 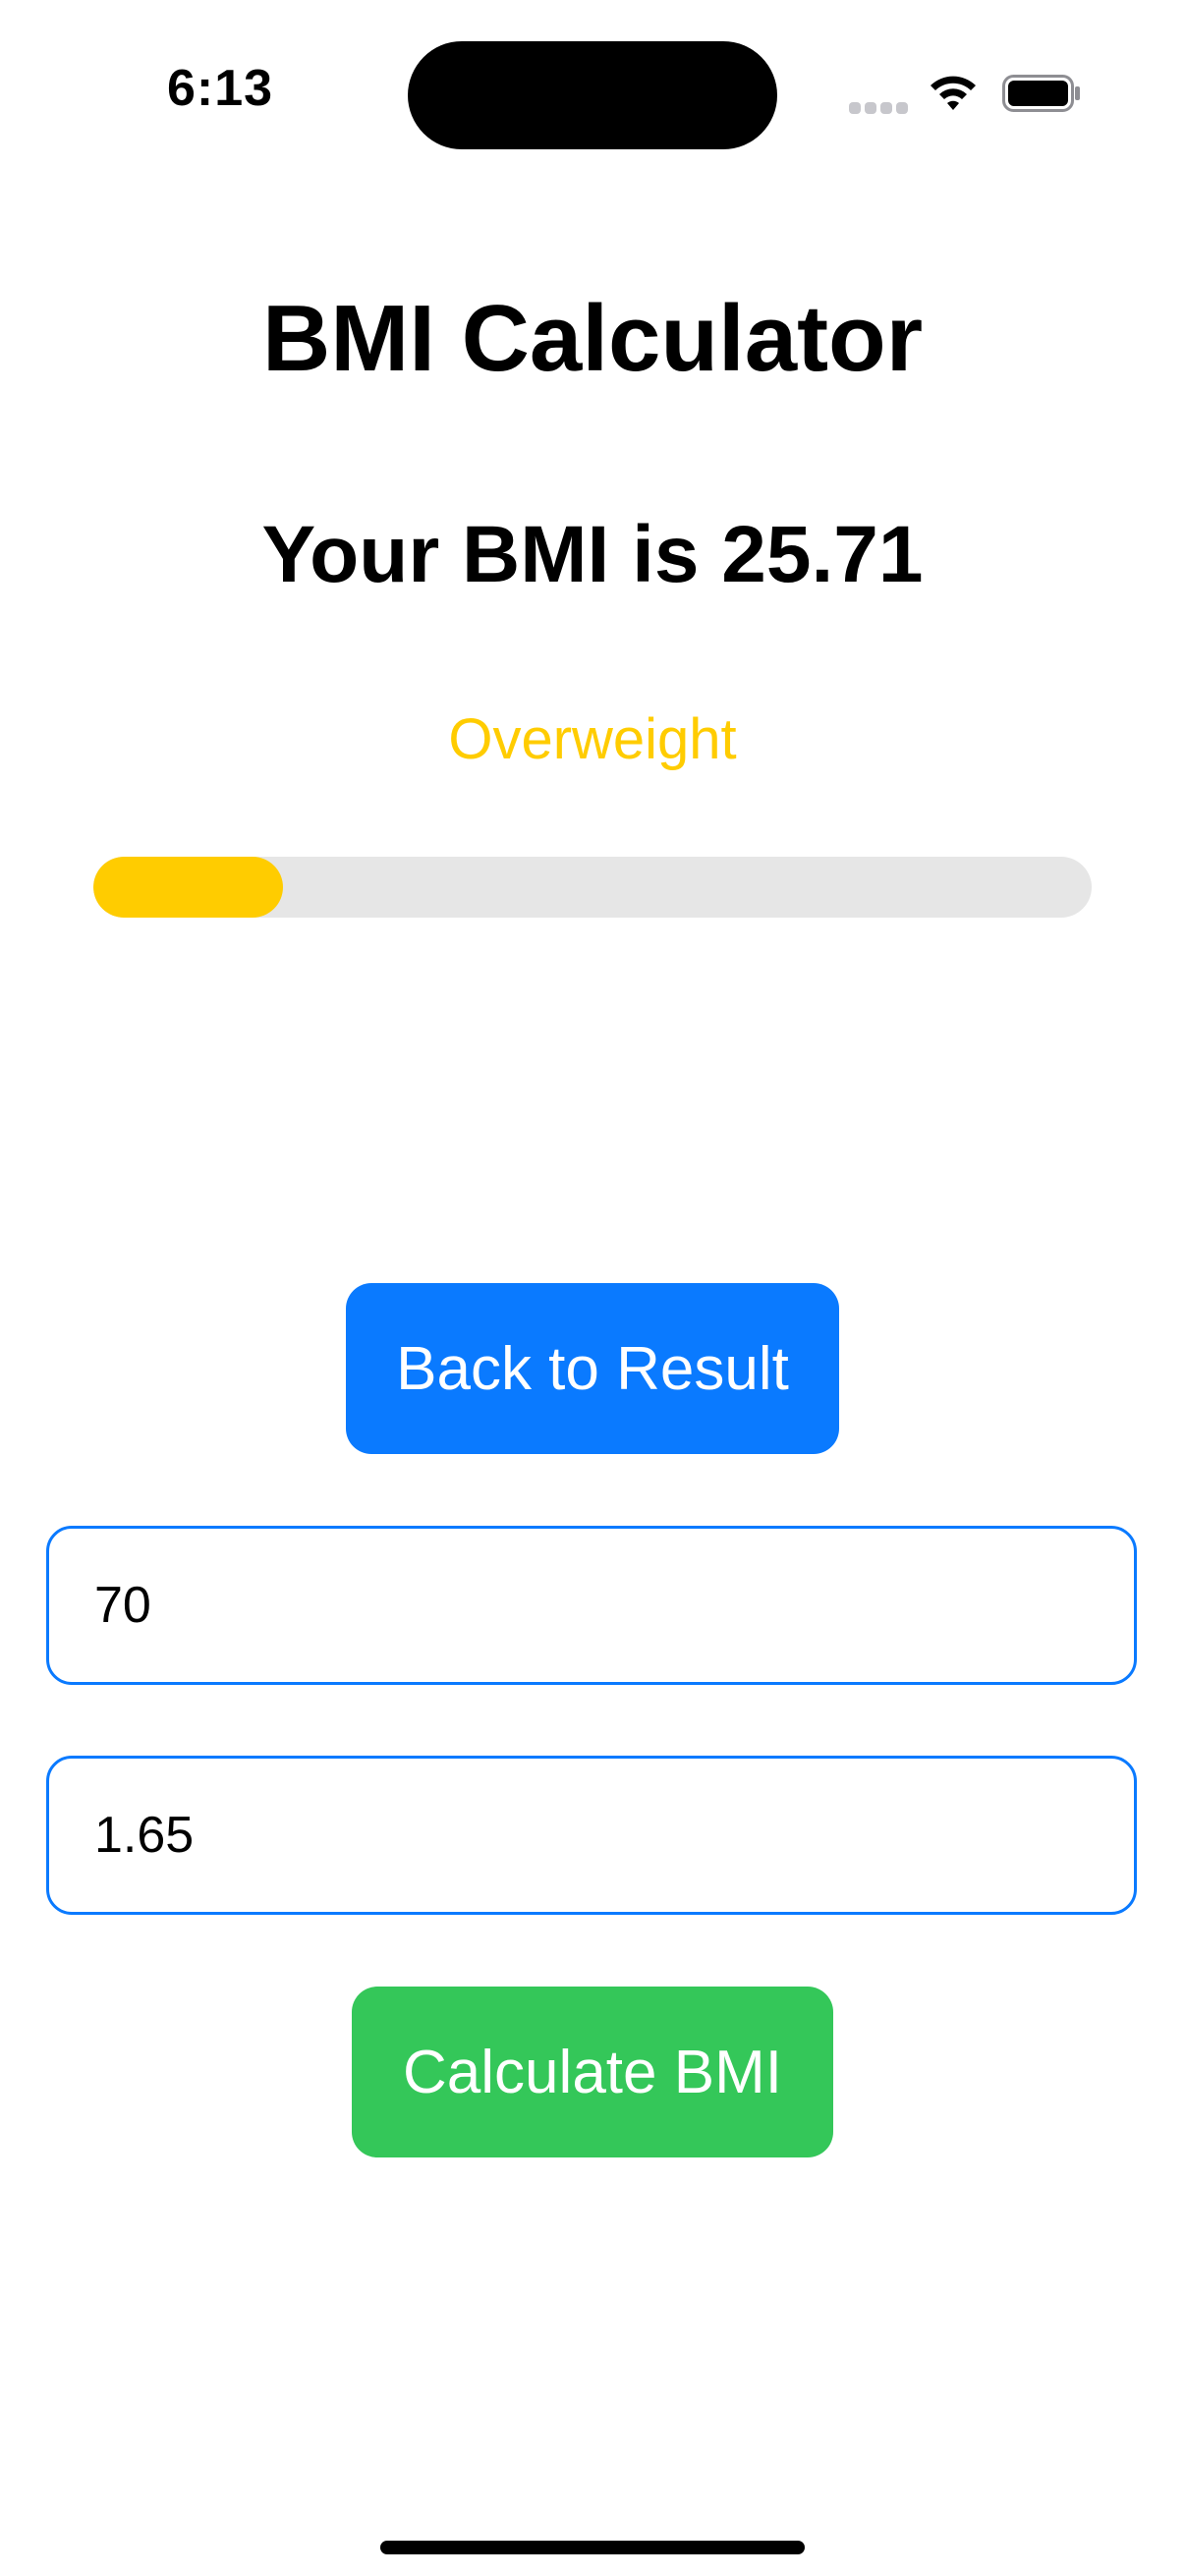 What do you see at coordinates (592, 554) in the screenshot?
I see `bmi-result-text: Your BMI is 25.71` at bounding box center [592, 554].